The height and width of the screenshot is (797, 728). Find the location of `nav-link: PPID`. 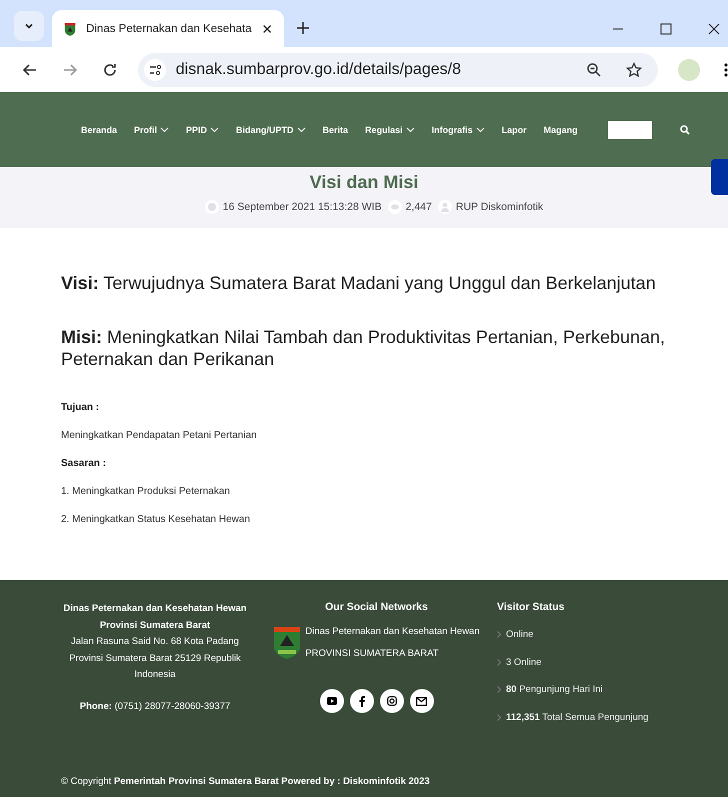

nav-link: PPID is located at coordinates (203, 129).